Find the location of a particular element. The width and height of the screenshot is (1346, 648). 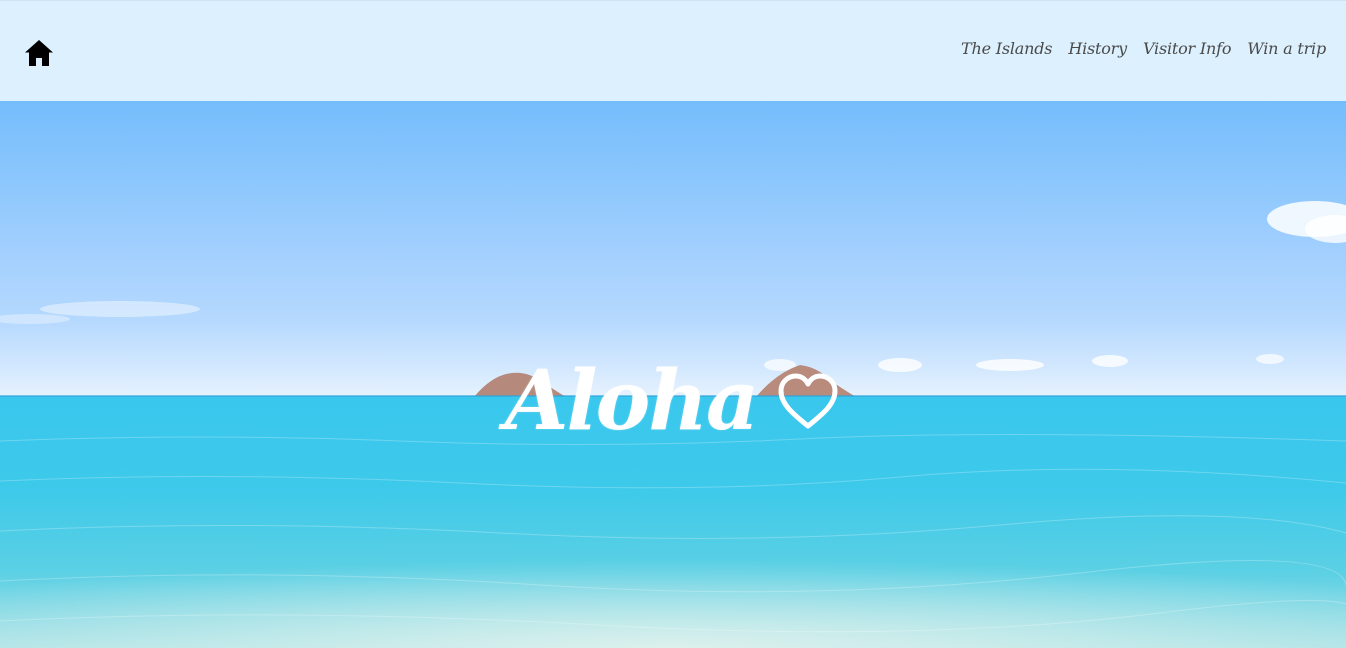

nav-link-the-islands: The Islands is located at coordinates (1006, 48).